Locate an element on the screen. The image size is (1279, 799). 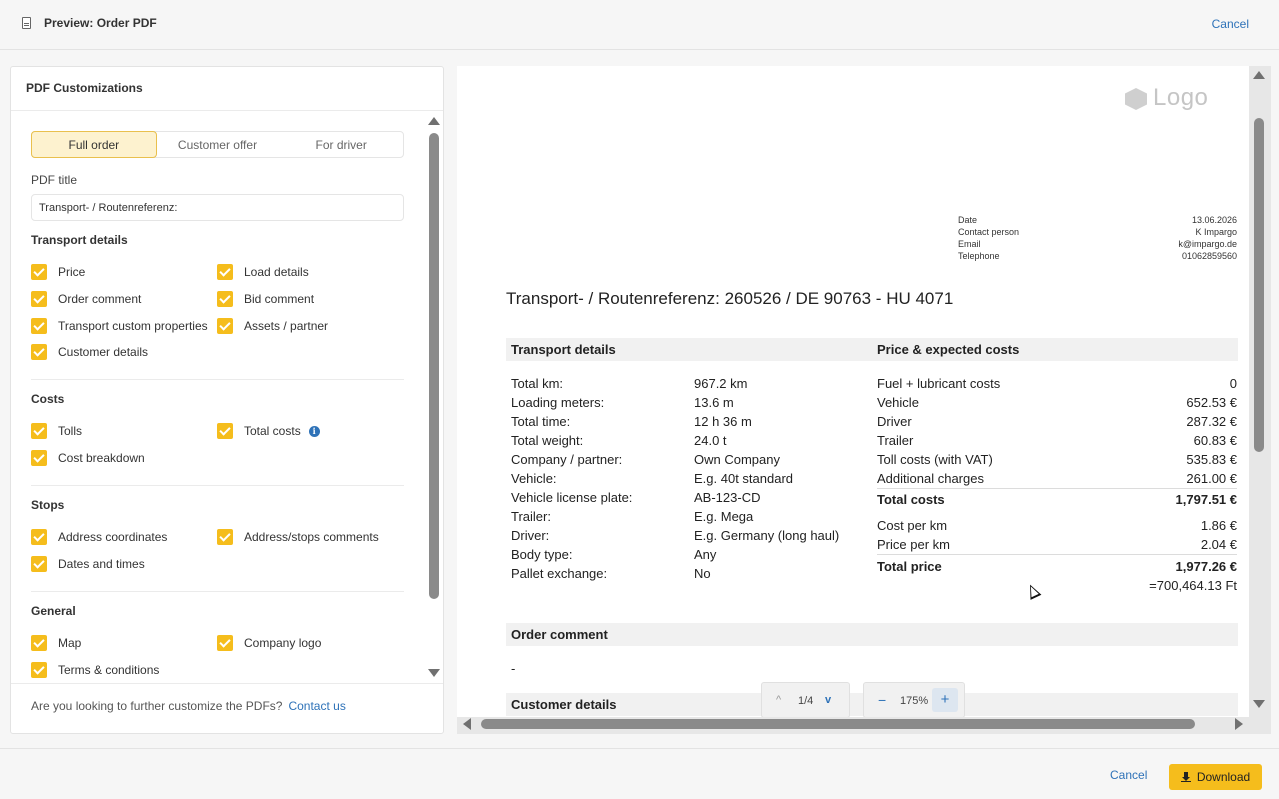
checkbox-transport-custom-properties: Transport custom properties is located at coordinates (119, 326).